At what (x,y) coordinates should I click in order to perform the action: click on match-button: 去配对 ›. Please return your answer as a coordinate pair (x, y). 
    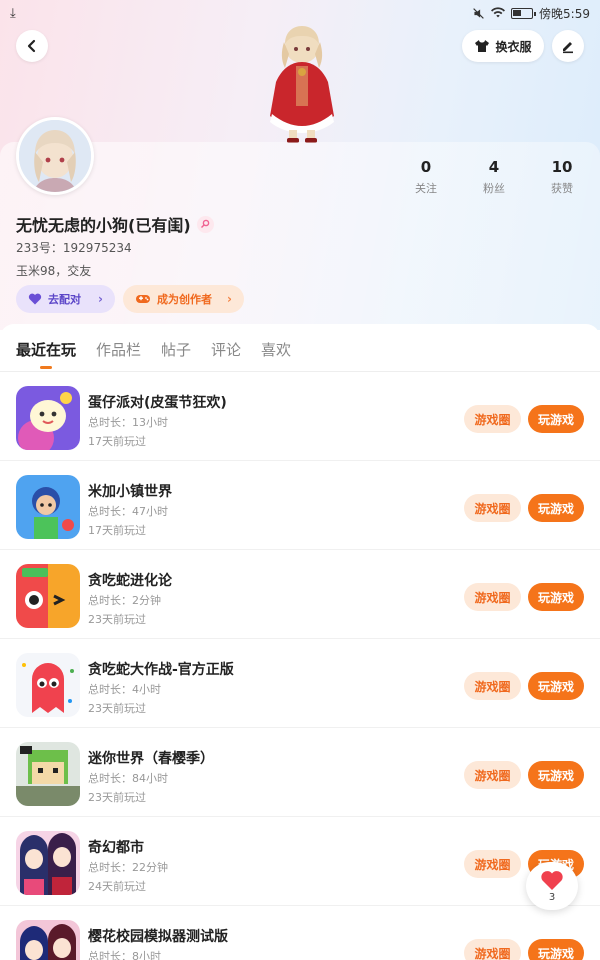
    Looking at the image, I should click on (65, 299).